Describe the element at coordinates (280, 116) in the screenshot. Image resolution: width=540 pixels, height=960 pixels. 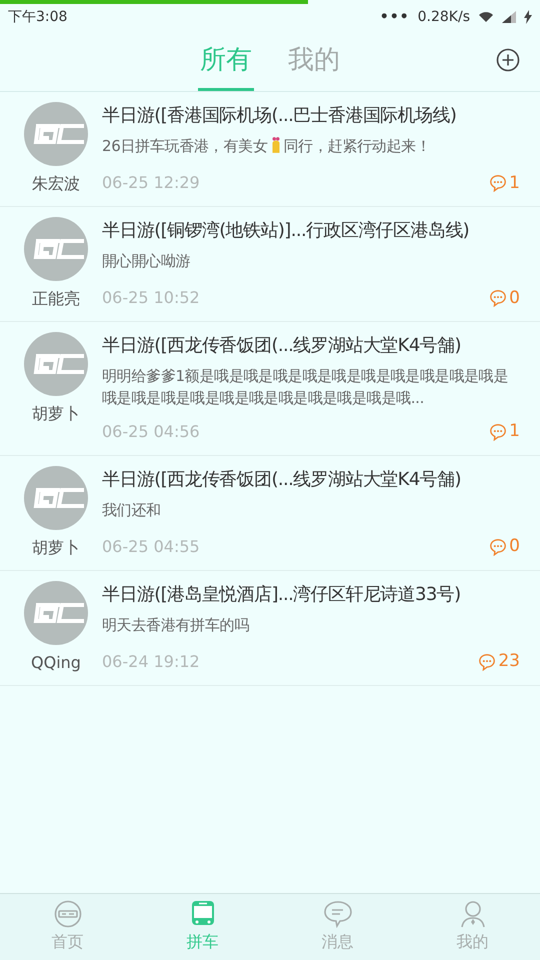
I see `post-title: 半日游([香港国际机场(...巴士香港国际机场线)` at that location.